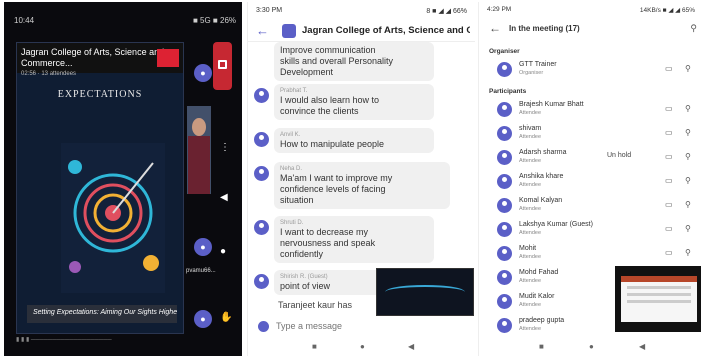 This screenshot has height=358, width=703. What do you see at coordinates (508, 91) in the screenshot?
I see `participants-heading: Participants` at bounding box center [508, 91].